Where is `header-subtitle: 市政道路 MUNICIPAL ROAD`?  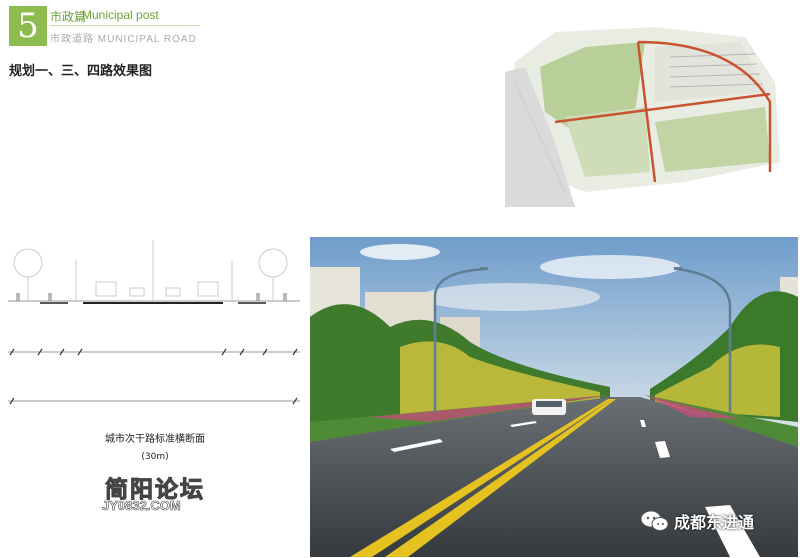
header-subtitle: 市政道路 MUNICIPAL ROAD is located at coordinates (123, 37).